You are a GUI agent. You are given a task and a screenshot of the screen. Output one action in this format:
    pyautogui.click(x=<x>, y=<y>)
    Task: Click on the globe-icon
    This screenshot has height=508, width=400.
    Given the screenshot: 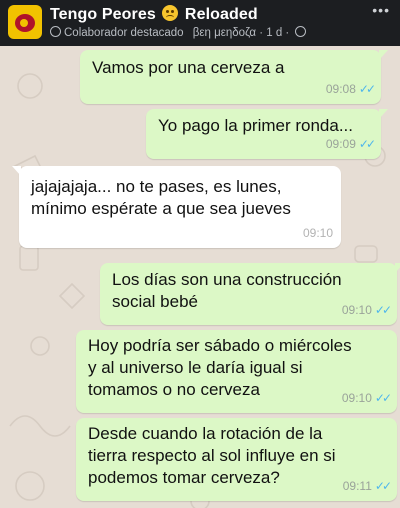 What is the action you would take?
    pyautogui.click(x=301, y=31)
    